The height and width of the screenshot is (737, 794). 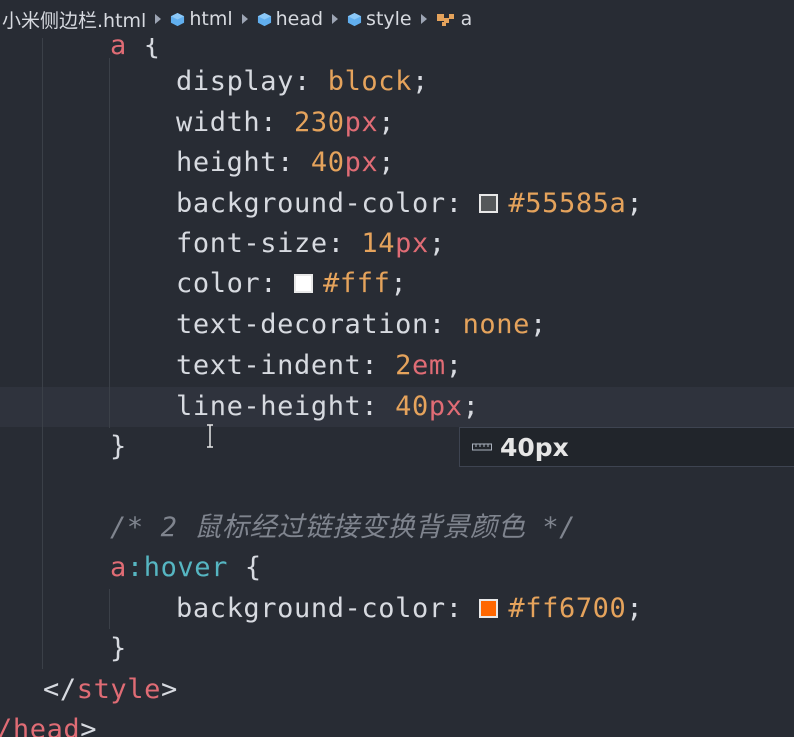 I want to click on selector-tag: a, so click(x=118, y=49).